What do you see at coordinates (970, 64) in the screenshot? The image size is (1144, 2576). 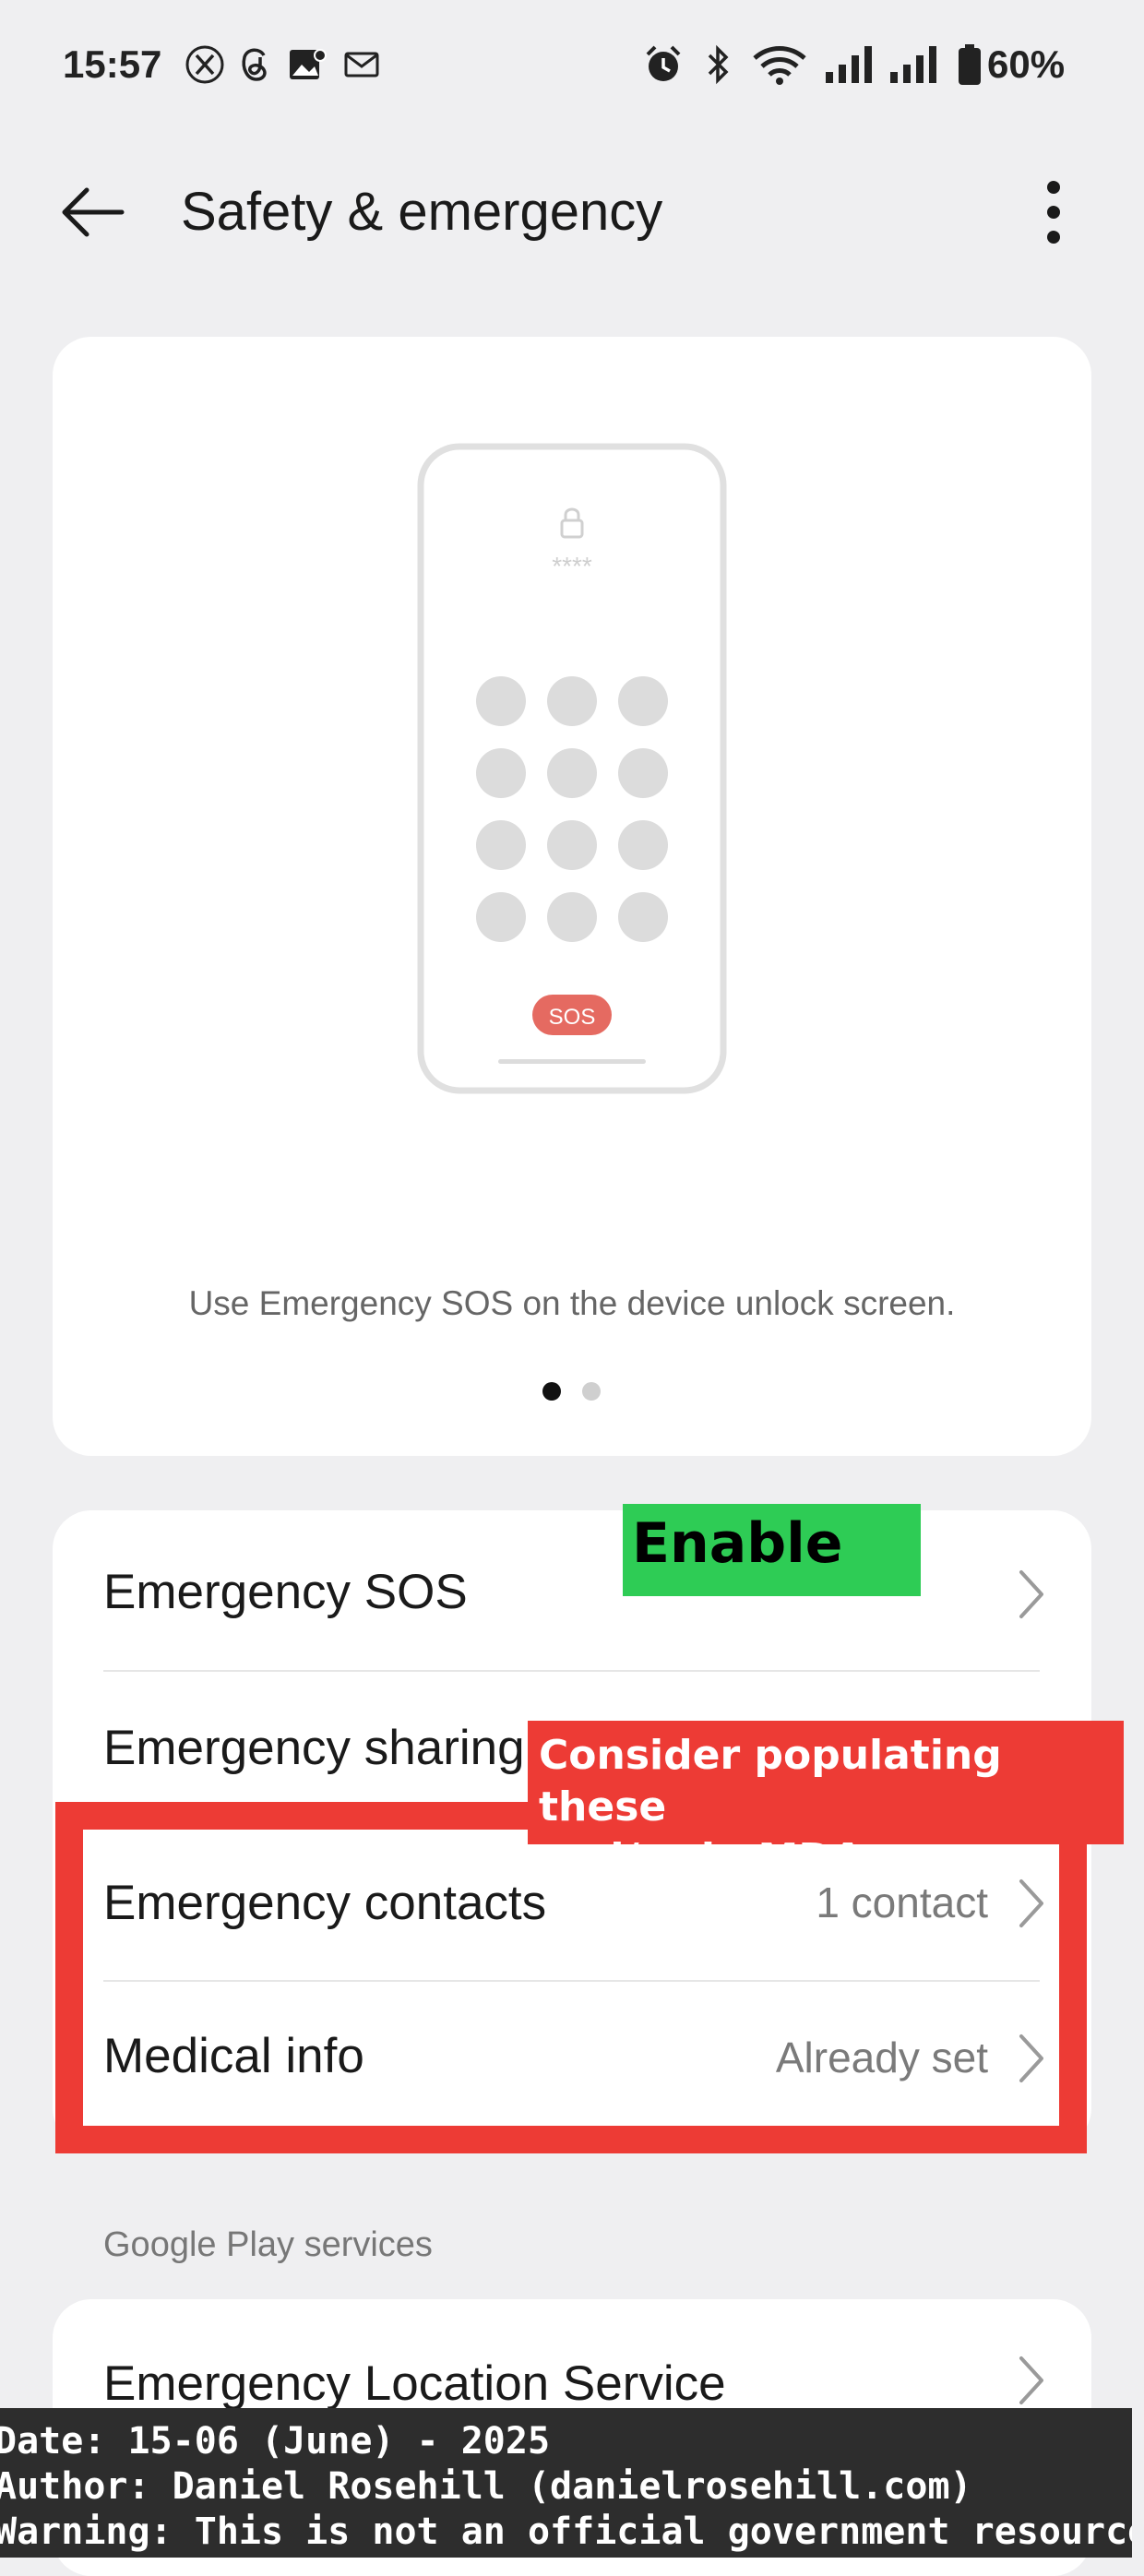 I see `battery-icon` at bounding box center [970, 64].